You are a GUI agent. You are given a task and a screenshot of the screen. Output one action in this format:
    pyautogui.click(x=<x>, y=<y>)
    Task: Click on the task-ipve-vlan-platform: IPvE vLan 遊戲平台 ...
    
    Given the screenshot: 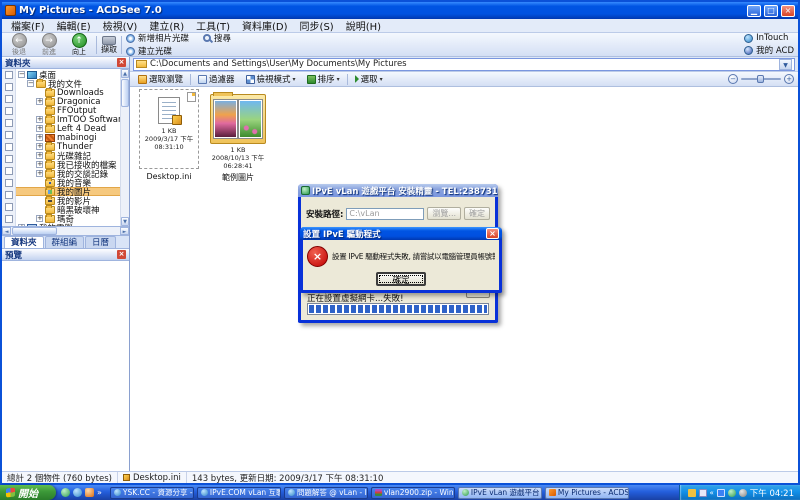 What is the action you would take?
    pyautogui.click(x=499, y=492)
    